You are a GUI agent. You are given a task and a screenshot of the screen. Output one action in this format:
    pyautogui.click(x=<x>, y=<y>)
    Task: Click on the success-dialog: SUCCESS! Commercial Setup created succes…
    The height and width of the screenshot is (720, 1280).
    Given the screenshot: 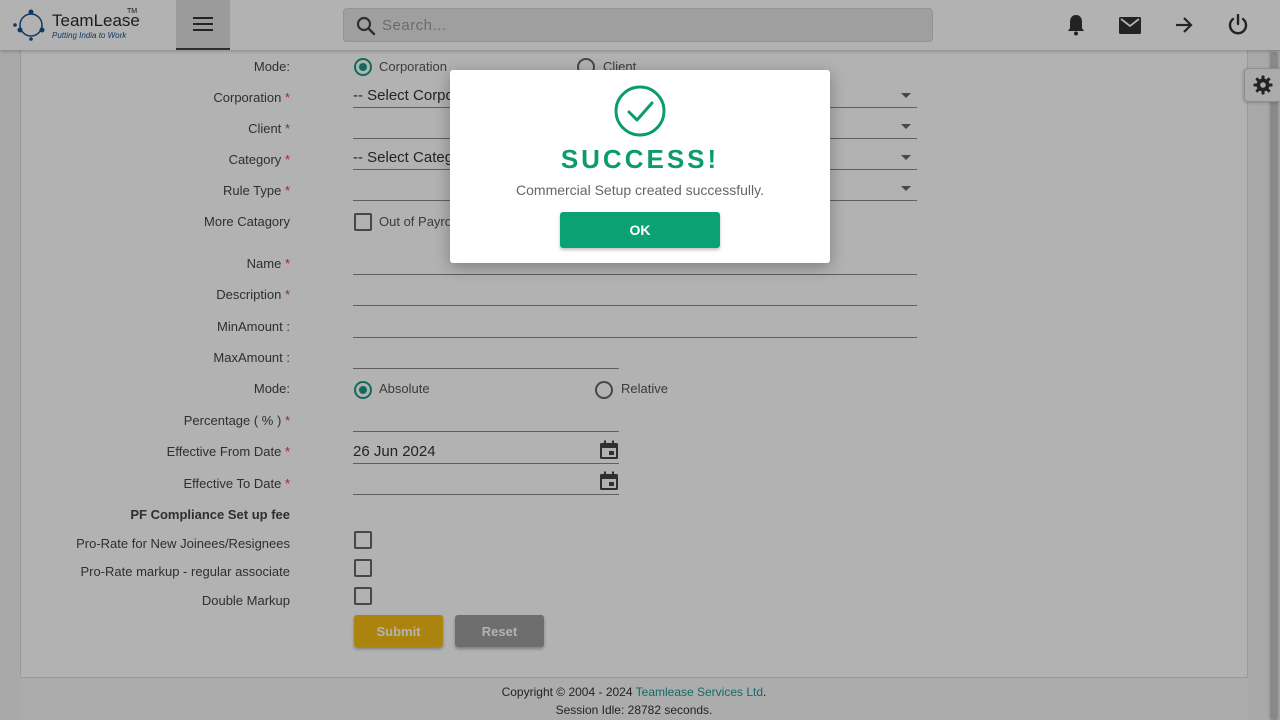 What is the action you would take?
    pyautogui.click(x=640, y=166)
    